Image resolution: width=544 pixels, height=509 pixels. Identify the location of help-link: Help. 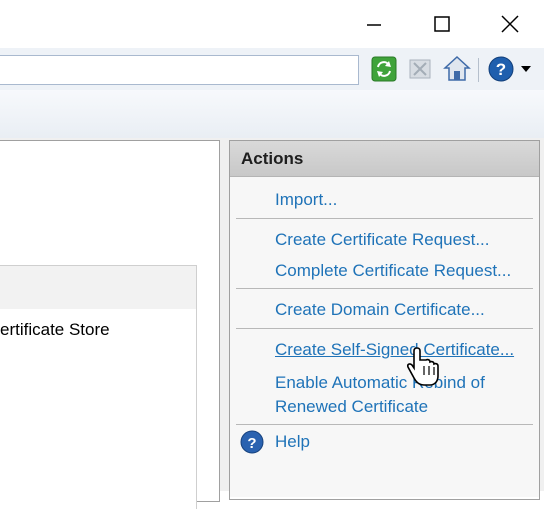
(292, 442).